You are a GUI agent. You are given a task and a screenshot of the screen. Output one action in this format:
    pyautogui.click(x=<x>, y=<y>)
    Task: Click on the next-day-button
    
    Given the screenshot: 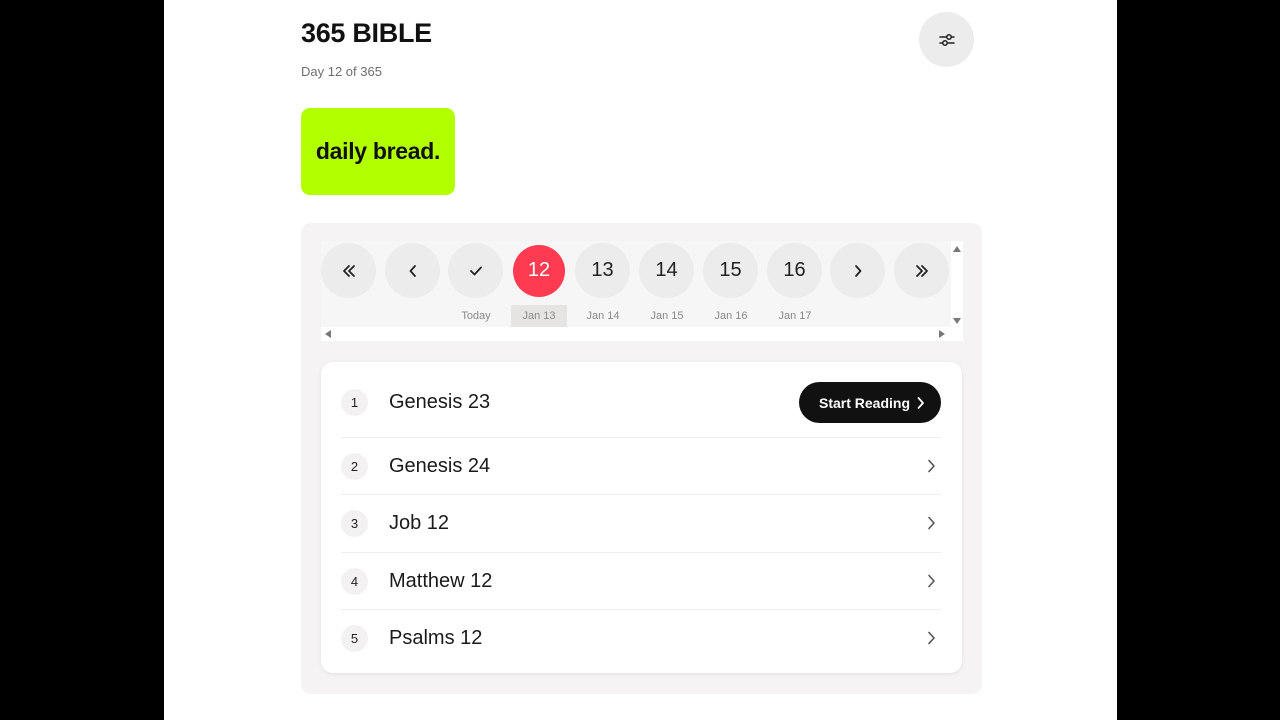 What is the action you would take?
    pyautogui.click(x=857, y=270)
    